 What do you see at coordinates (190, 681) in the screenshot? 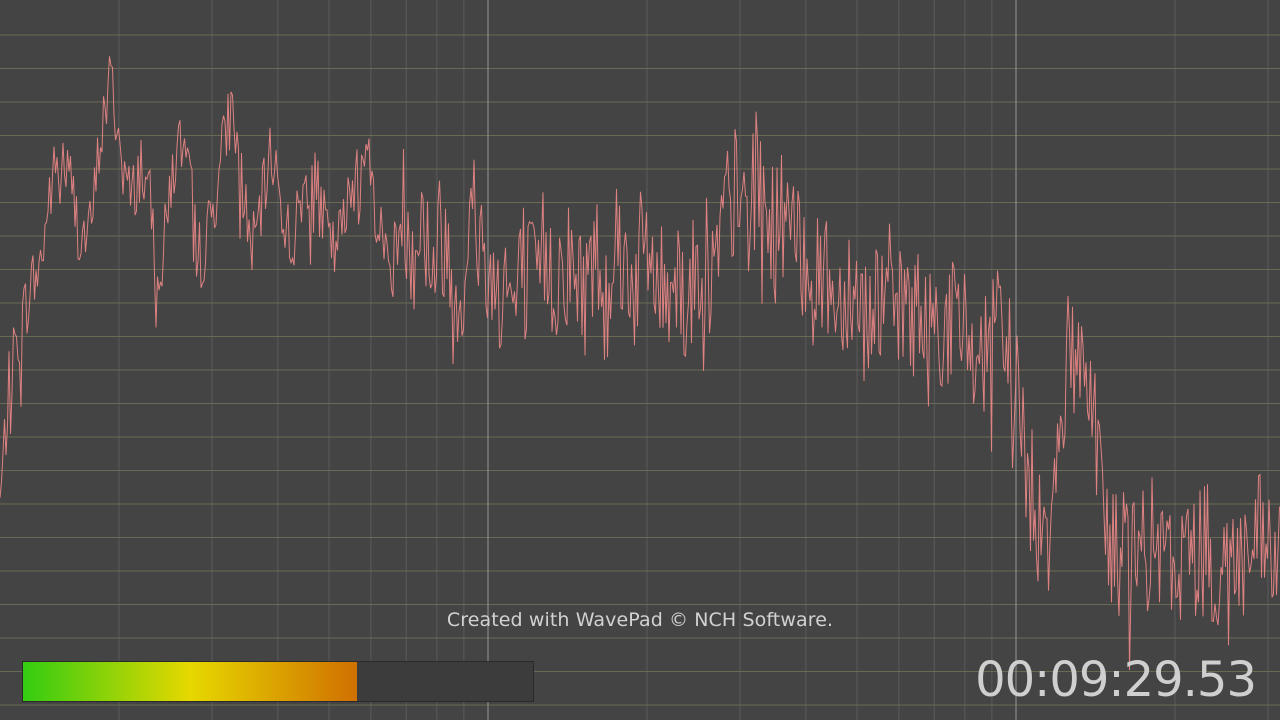
I see `level-meter-fill` at bounding box center [190, 681].